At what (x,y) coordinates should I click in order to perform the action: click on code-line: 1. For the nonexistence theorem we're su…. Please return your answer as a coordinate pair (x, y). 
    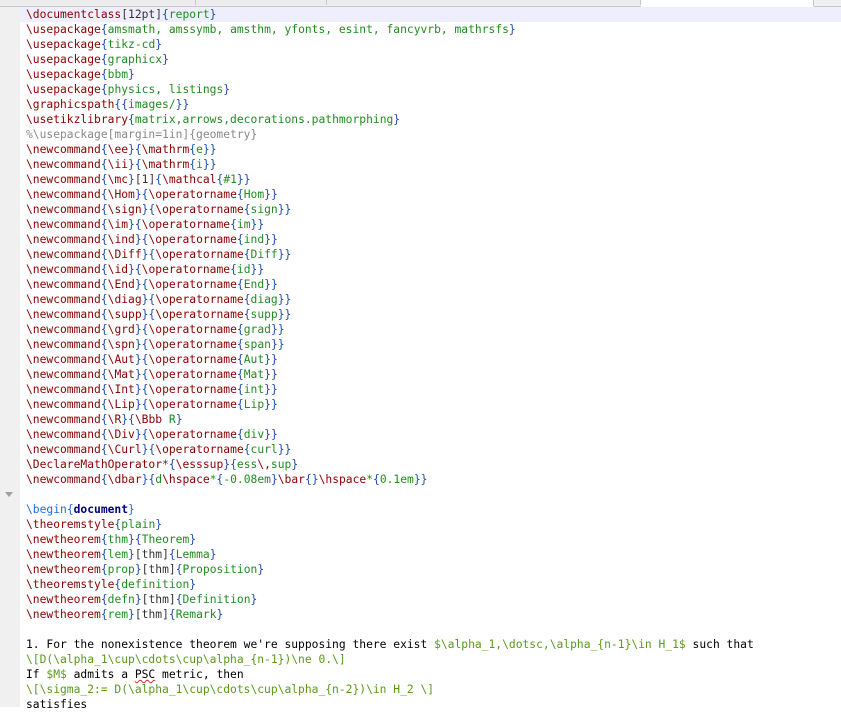
    Looking at the image, I should click on (430, 644).